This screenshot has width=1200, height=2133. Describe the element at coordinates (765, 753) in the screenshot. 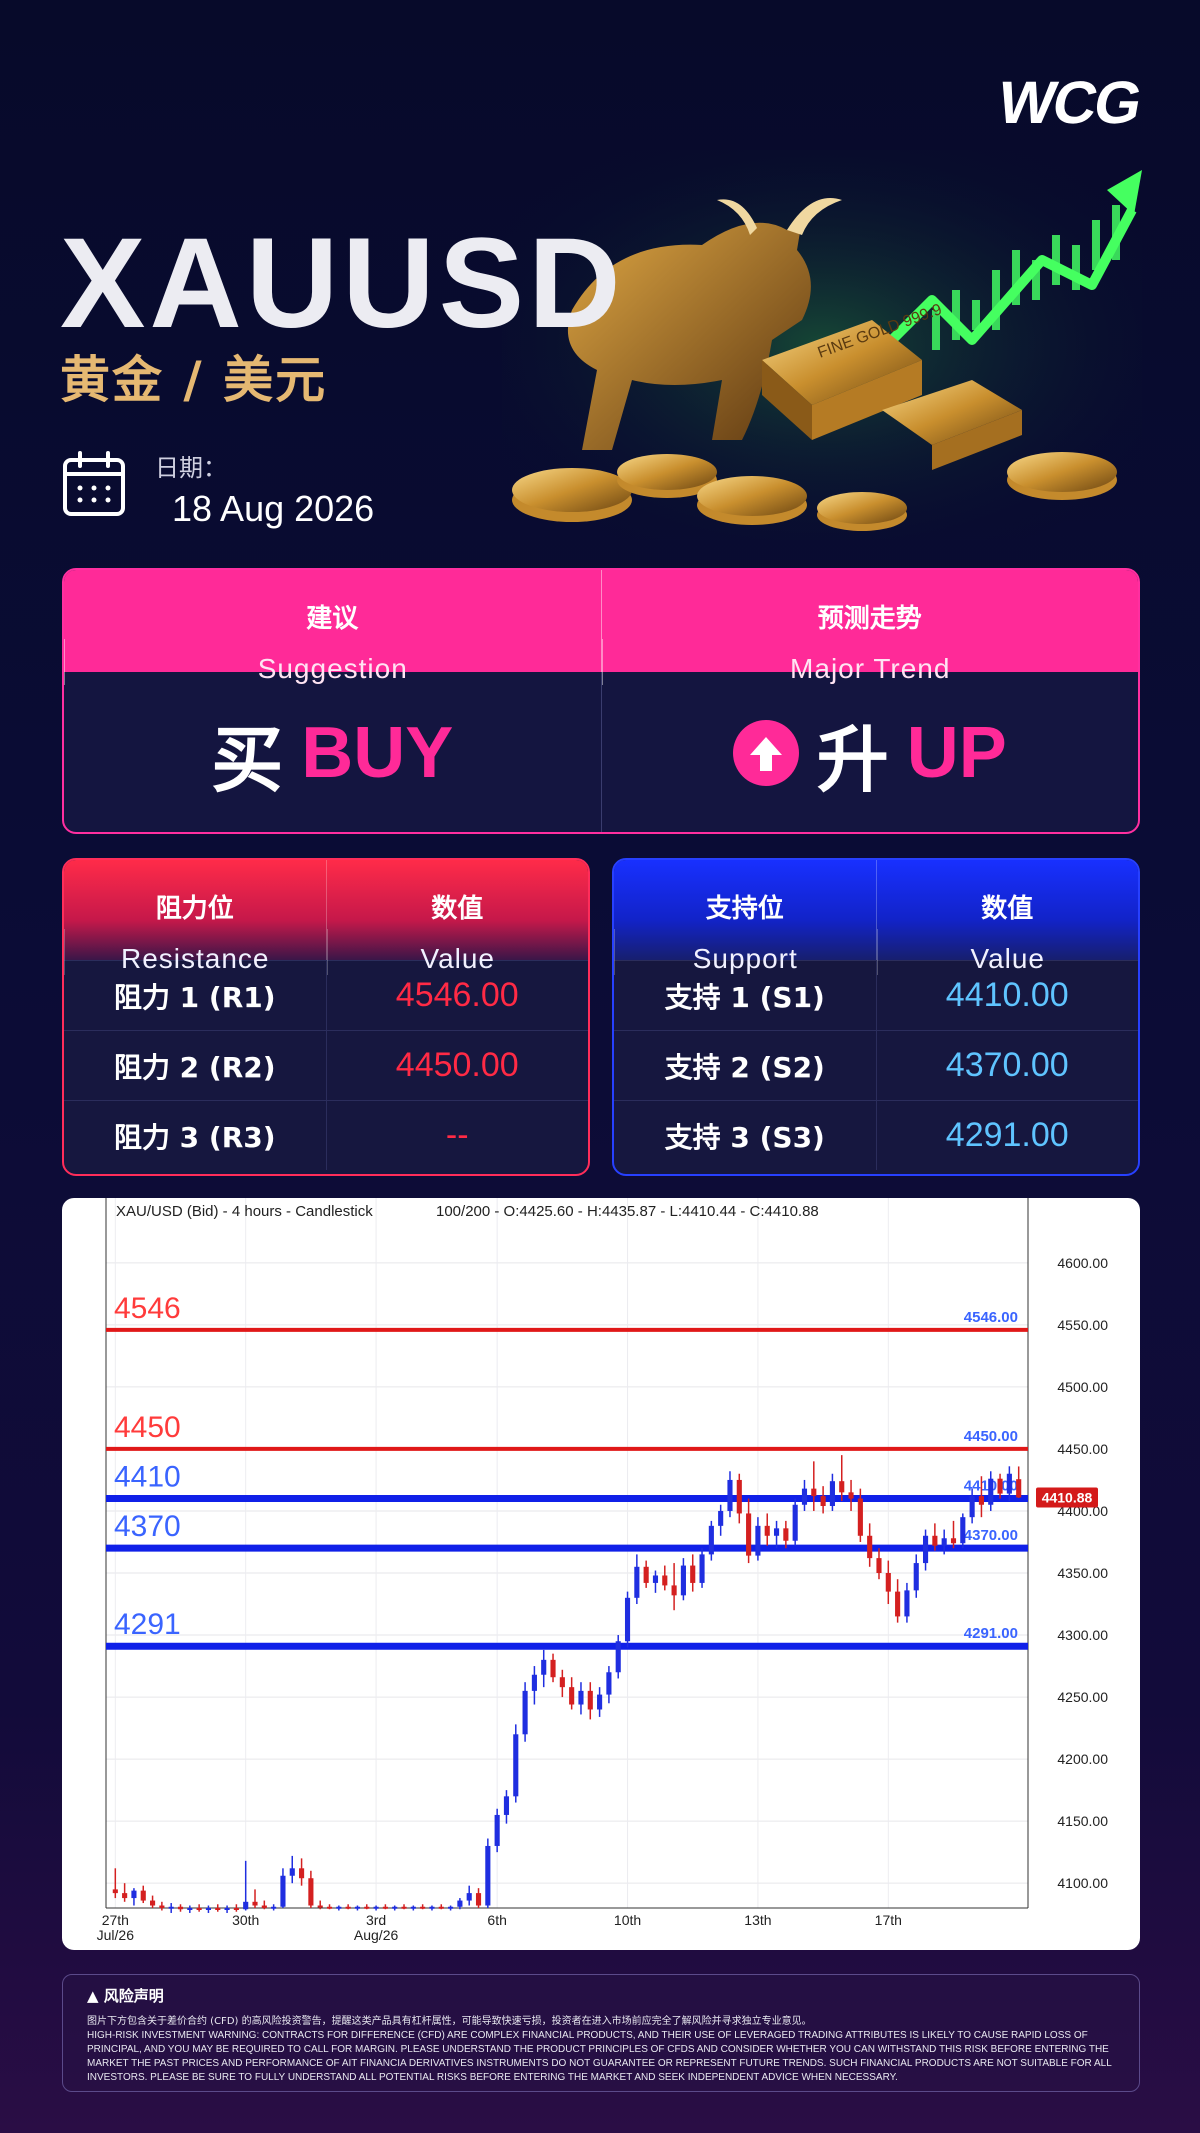

I see `up-arrow-icon` at that location.